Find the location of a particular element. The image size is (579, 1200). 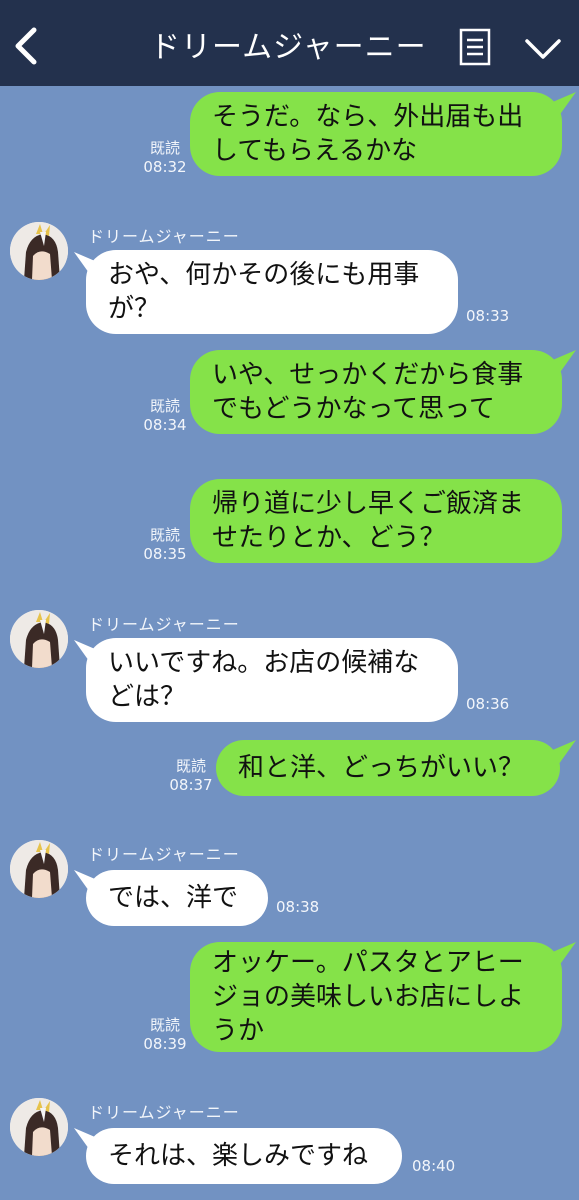

message-time: 08:35 is located at coordinates (165, 554).